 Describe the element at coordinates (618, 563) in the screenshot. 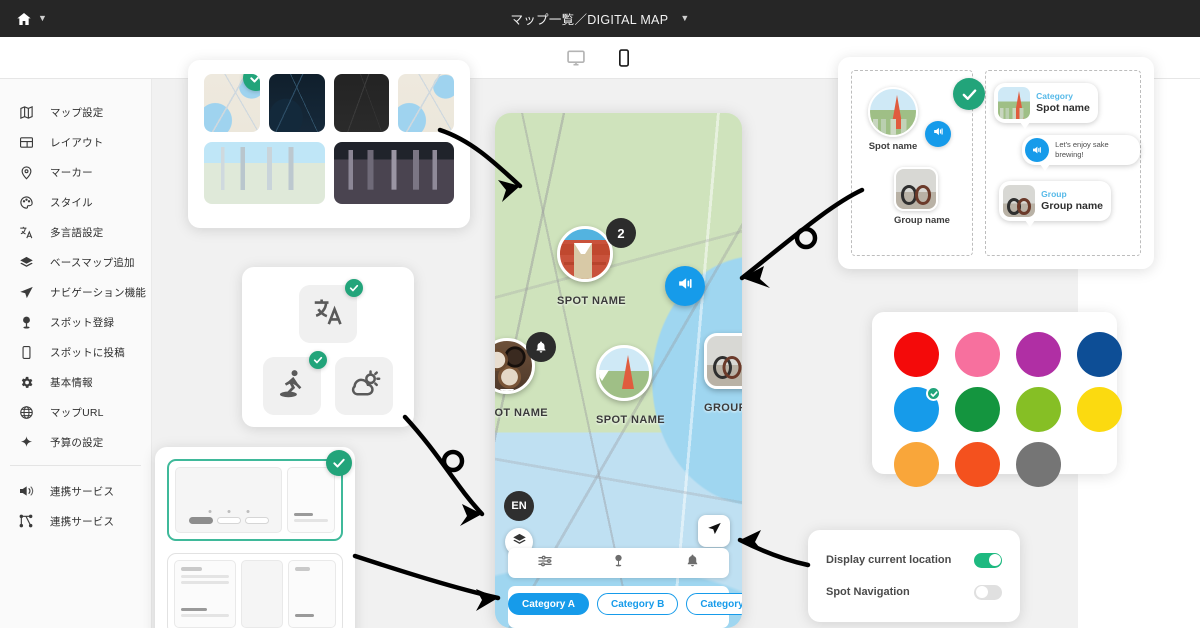

I see `spot-pin-icon` at that location.